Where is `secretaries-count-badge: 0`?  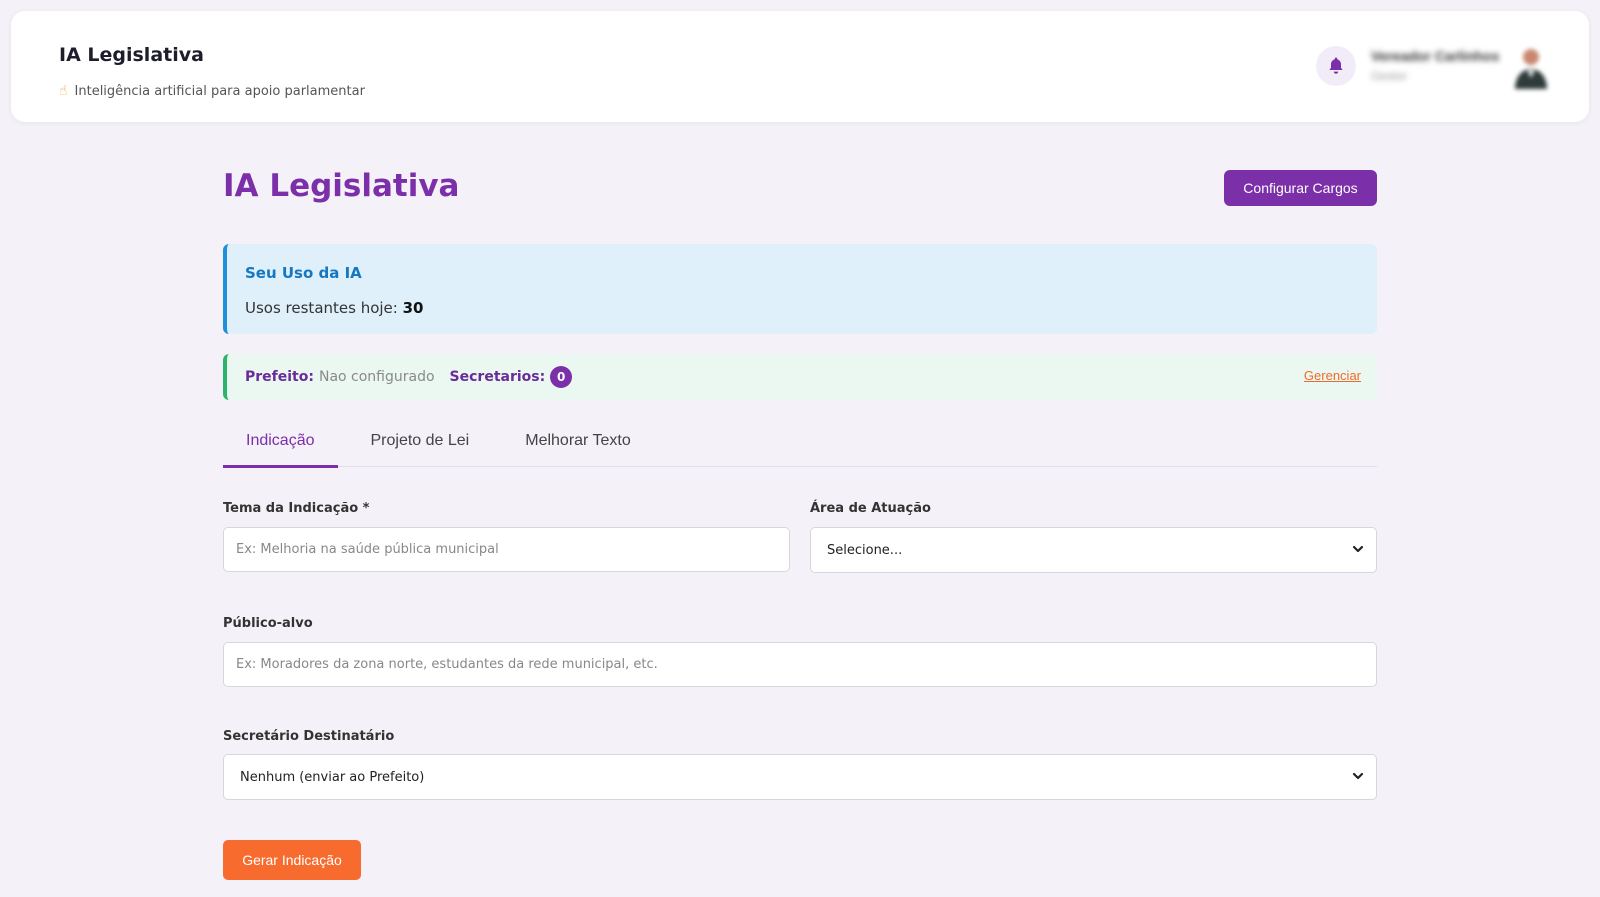
secretaries-count-badge: 0 is located at coordinates (561, 377).